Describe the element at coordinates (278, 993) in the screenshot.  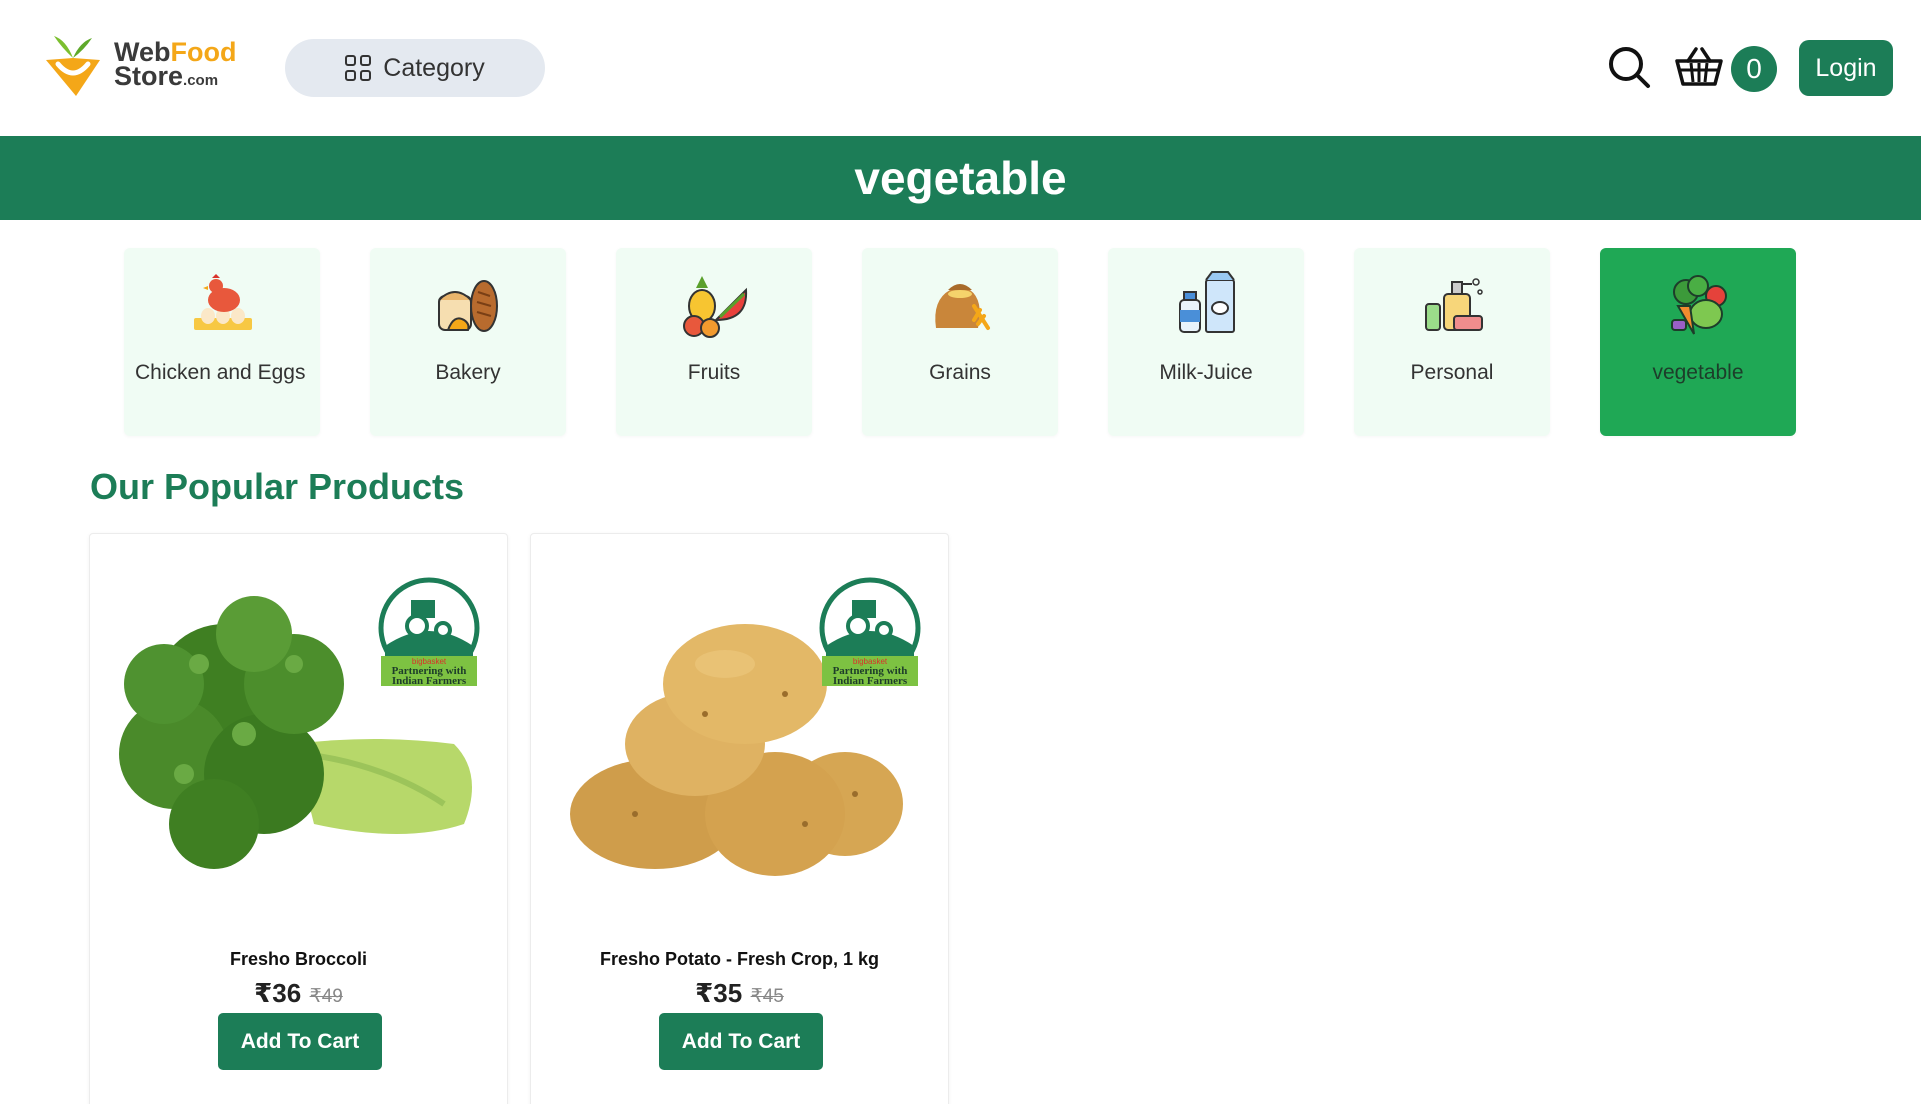
I see `product-price: ₹36` at that location.